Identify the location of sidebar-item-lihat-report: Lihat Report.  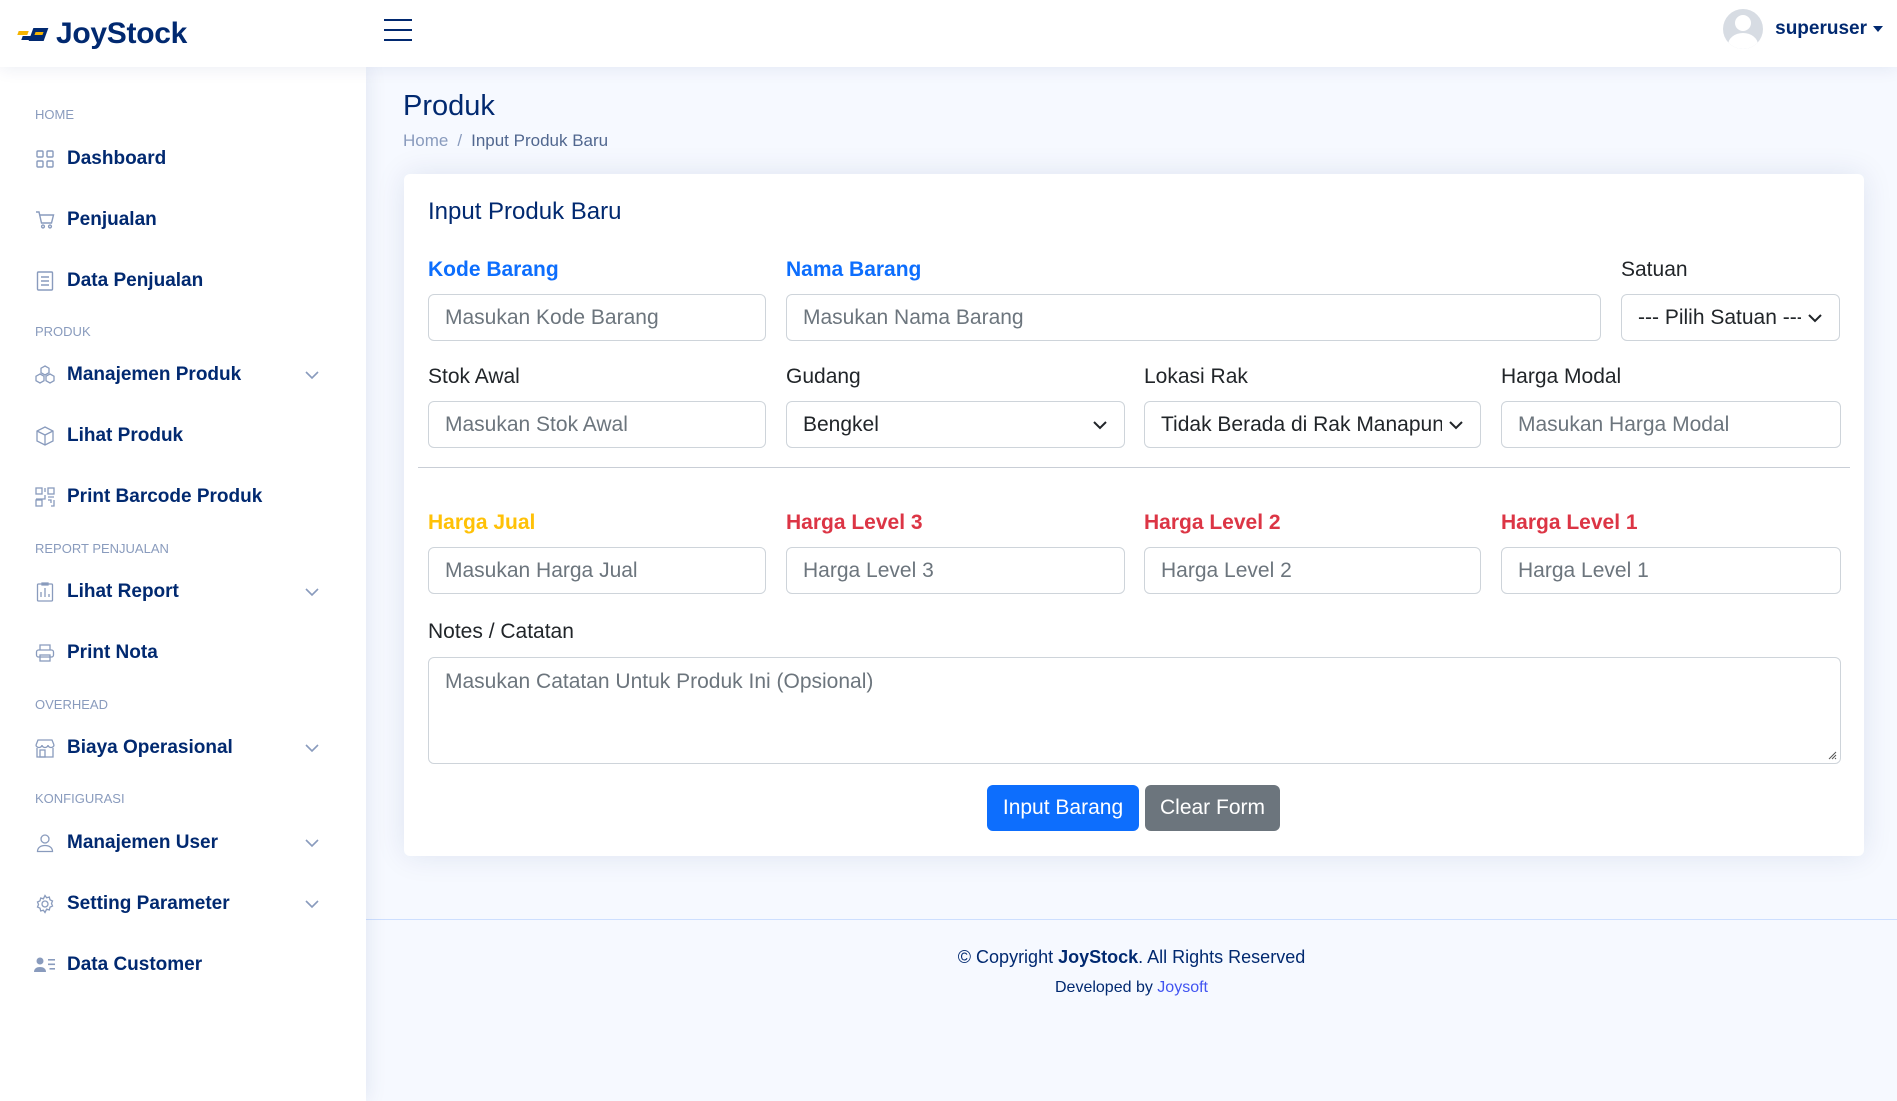
(183, 592).